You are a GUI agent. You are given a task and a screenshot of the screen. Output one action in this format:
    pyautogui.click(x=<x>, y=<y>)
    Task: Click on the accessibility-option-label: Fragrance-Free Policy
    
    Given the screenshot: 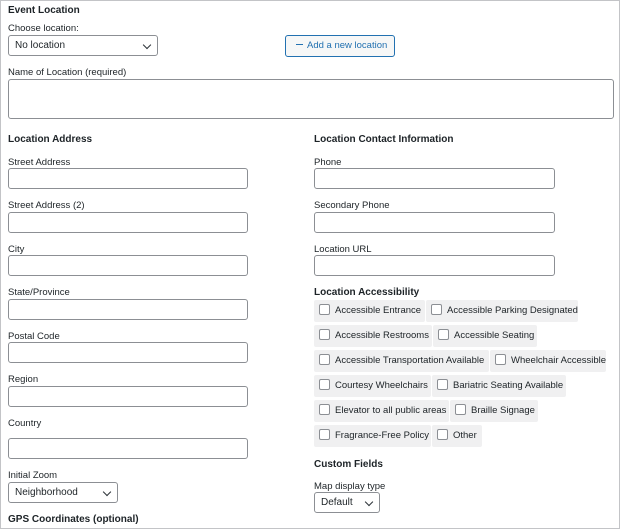 What is the action you would take?
    pyautogui.click(x=382, y=435)
    